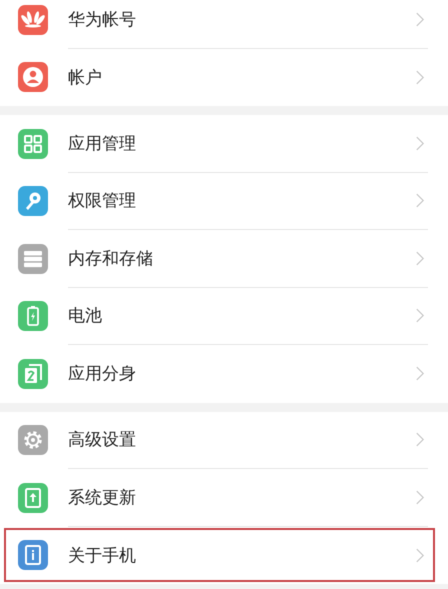 This screenshot has width=448, height=589. Describe the element at coordinates (224, 497) in the screenshot. I see `settings-item: 系统更新` at that location.